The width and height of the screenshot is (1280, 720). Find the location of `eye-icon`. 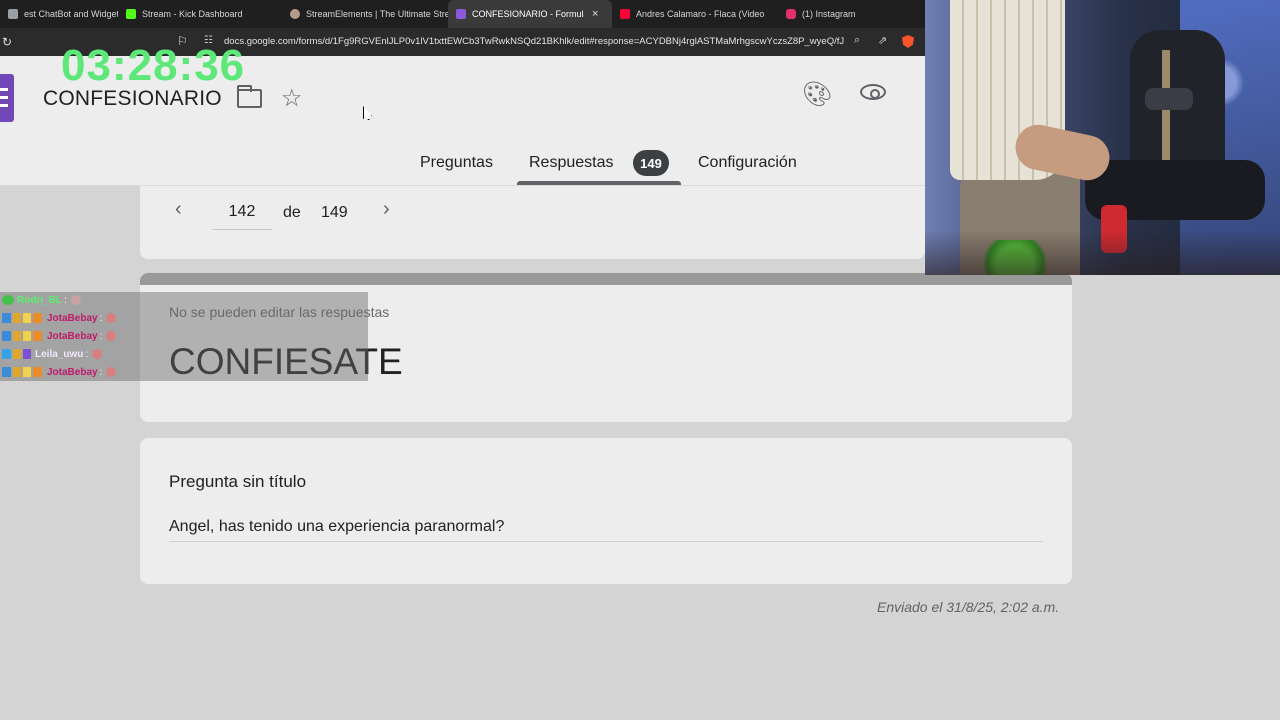

eye-icon is located at coordinates (873, 92).